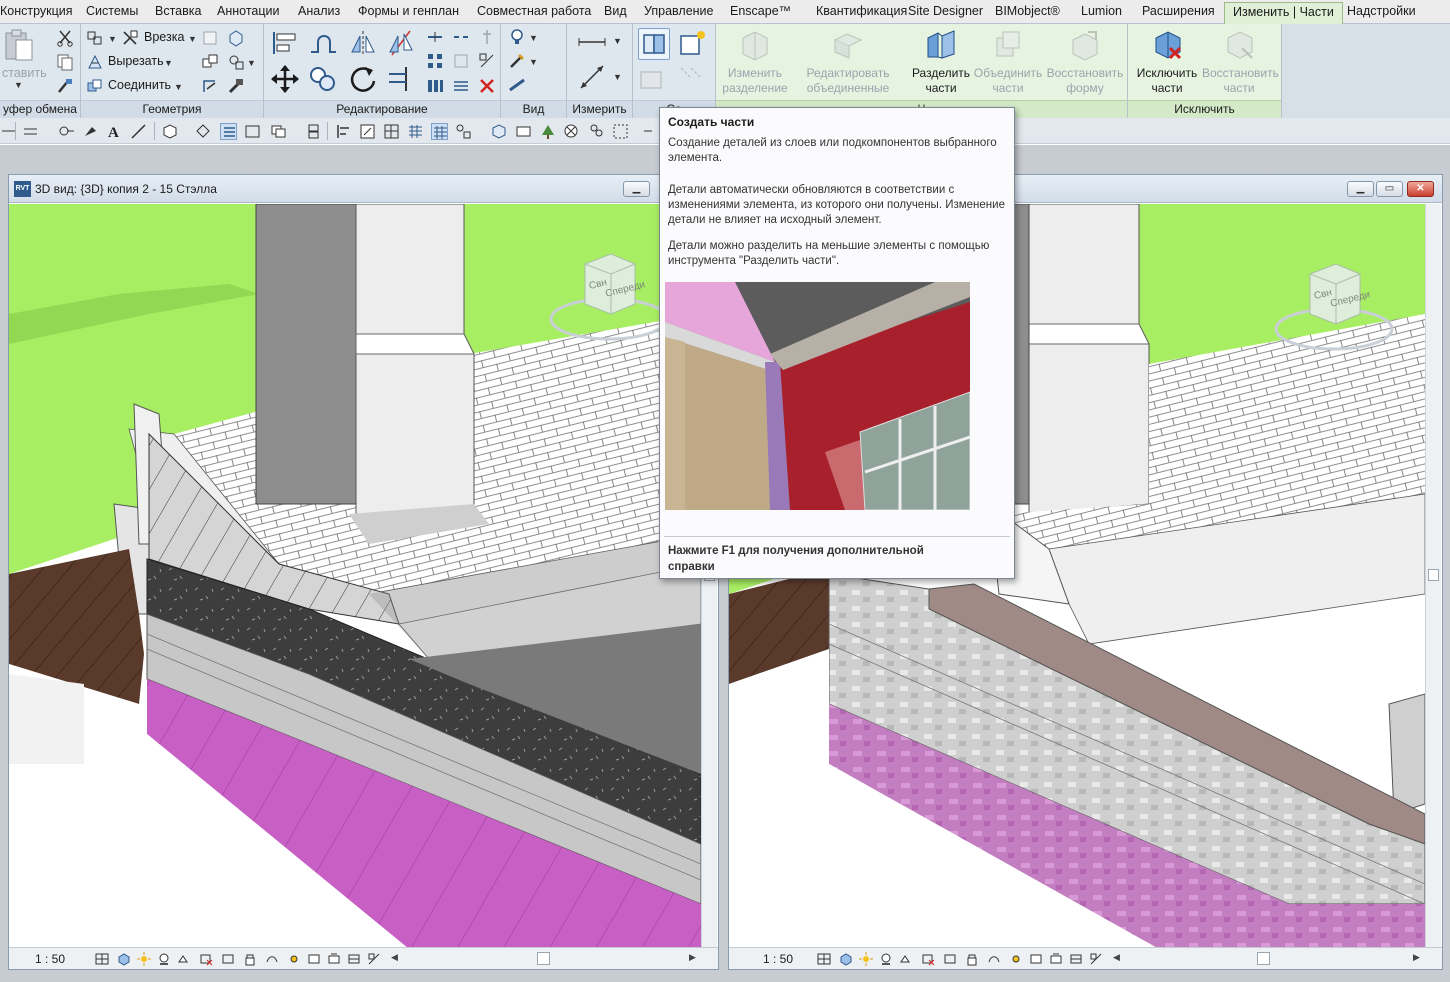  I want to click on grid-icon, so click(391, 131).